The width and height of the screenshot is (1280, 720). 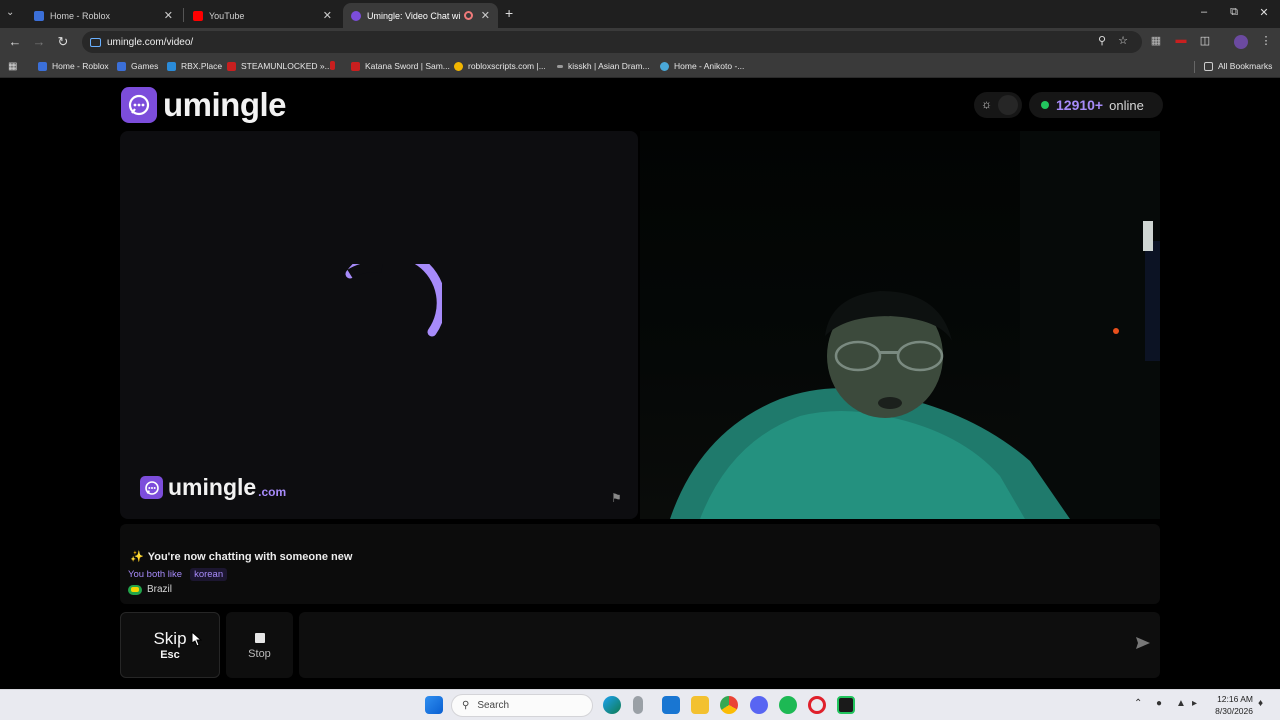 What do you see at coordinates (522, 705) in the screenshot?
I see `taskbar-search: ⚲ Search` at bounding box center [522, 705].